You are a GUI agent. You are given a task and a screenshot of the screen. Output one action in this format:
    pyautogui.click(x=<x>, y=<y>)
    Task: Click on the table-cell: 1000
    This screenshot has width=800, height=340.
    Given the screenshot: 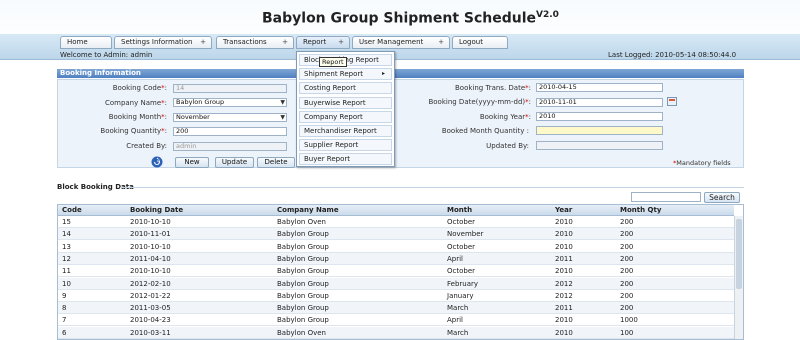 What is the action you would take?
    pyautogui.click(x=629, y=320)
    